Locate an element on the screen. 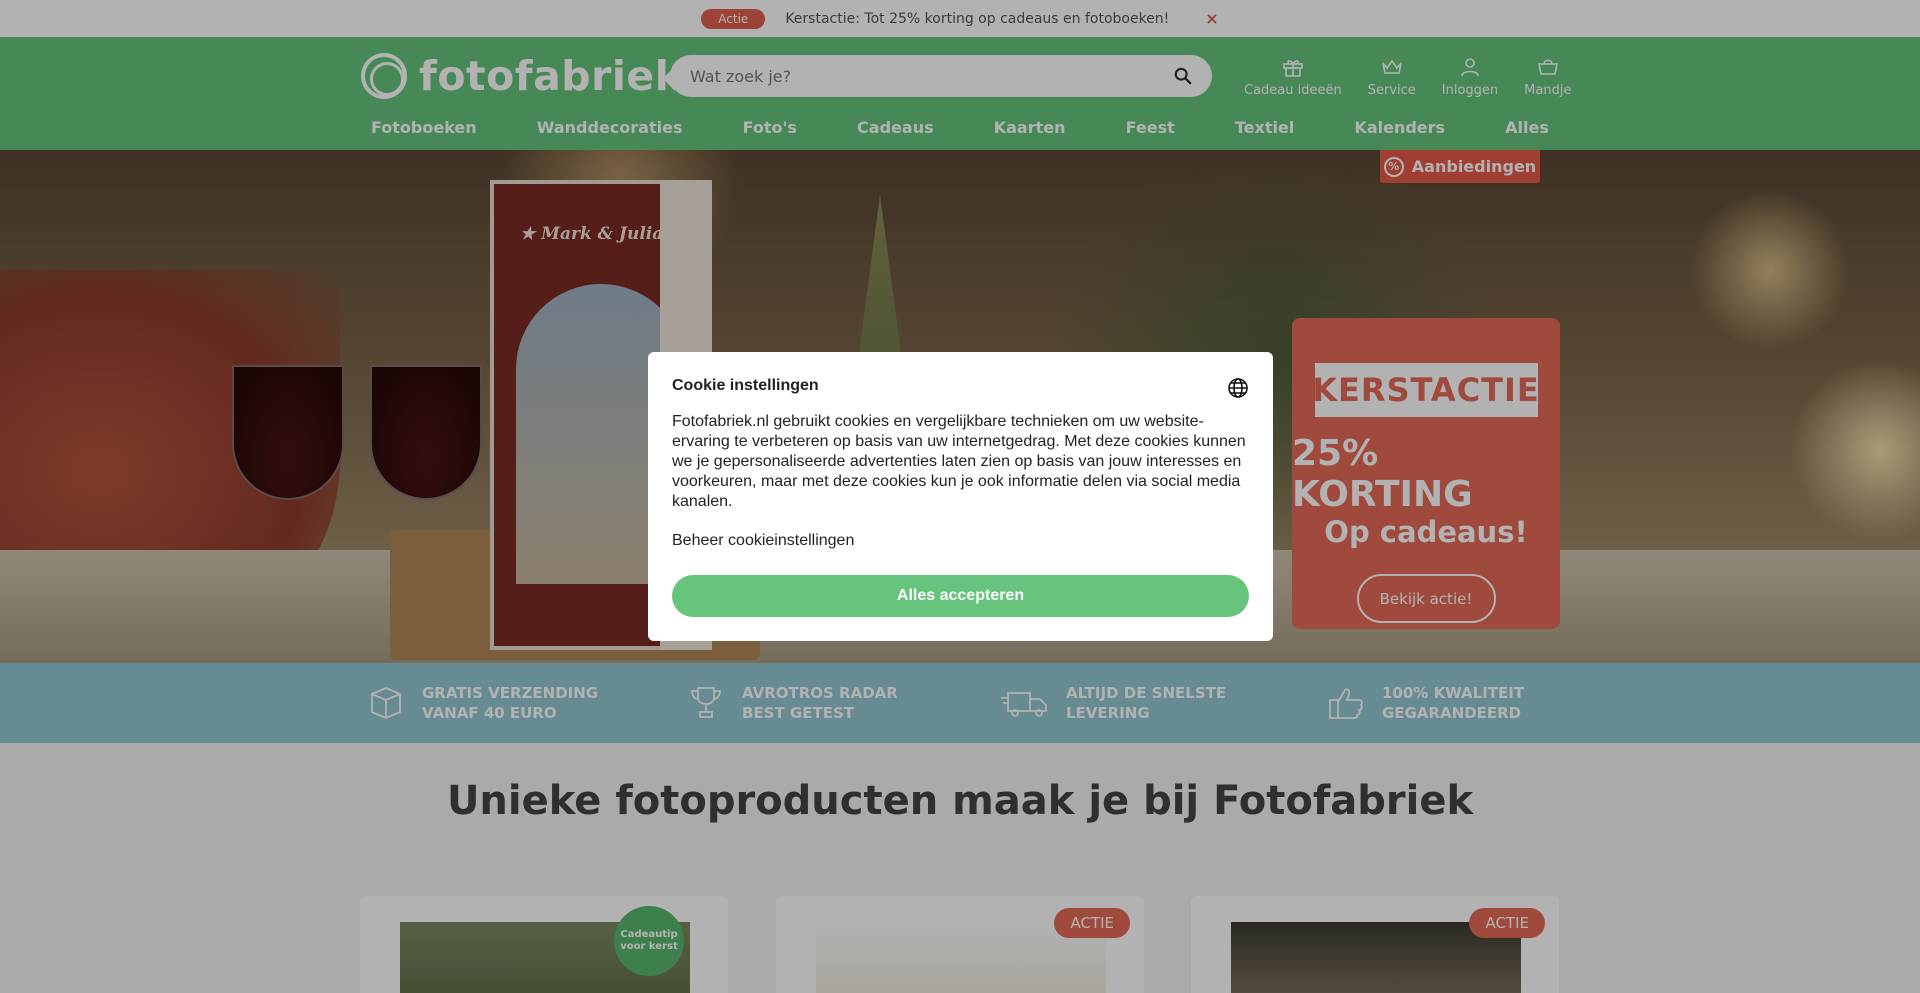 The height and width of the screenshot is (993, 1920). accept-all-button: Alles accepteren is located at coordinates (960, 596).